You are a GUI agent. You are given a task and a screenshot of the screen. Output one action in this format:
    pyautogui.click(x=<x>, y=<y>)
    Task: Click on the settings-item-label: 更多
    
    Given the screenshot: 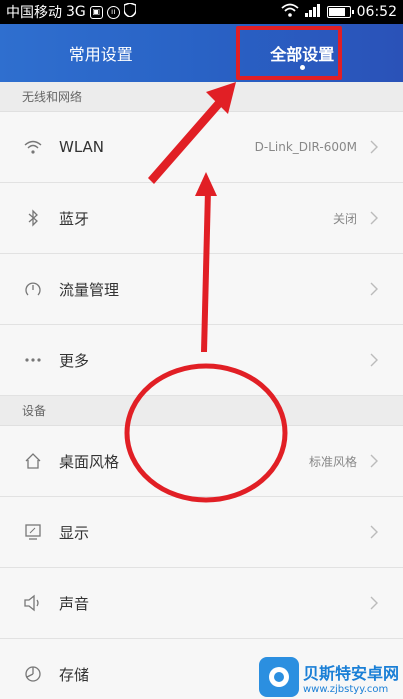 What is the action you would take?
    pyautogui.click(x=74, y=360)
    